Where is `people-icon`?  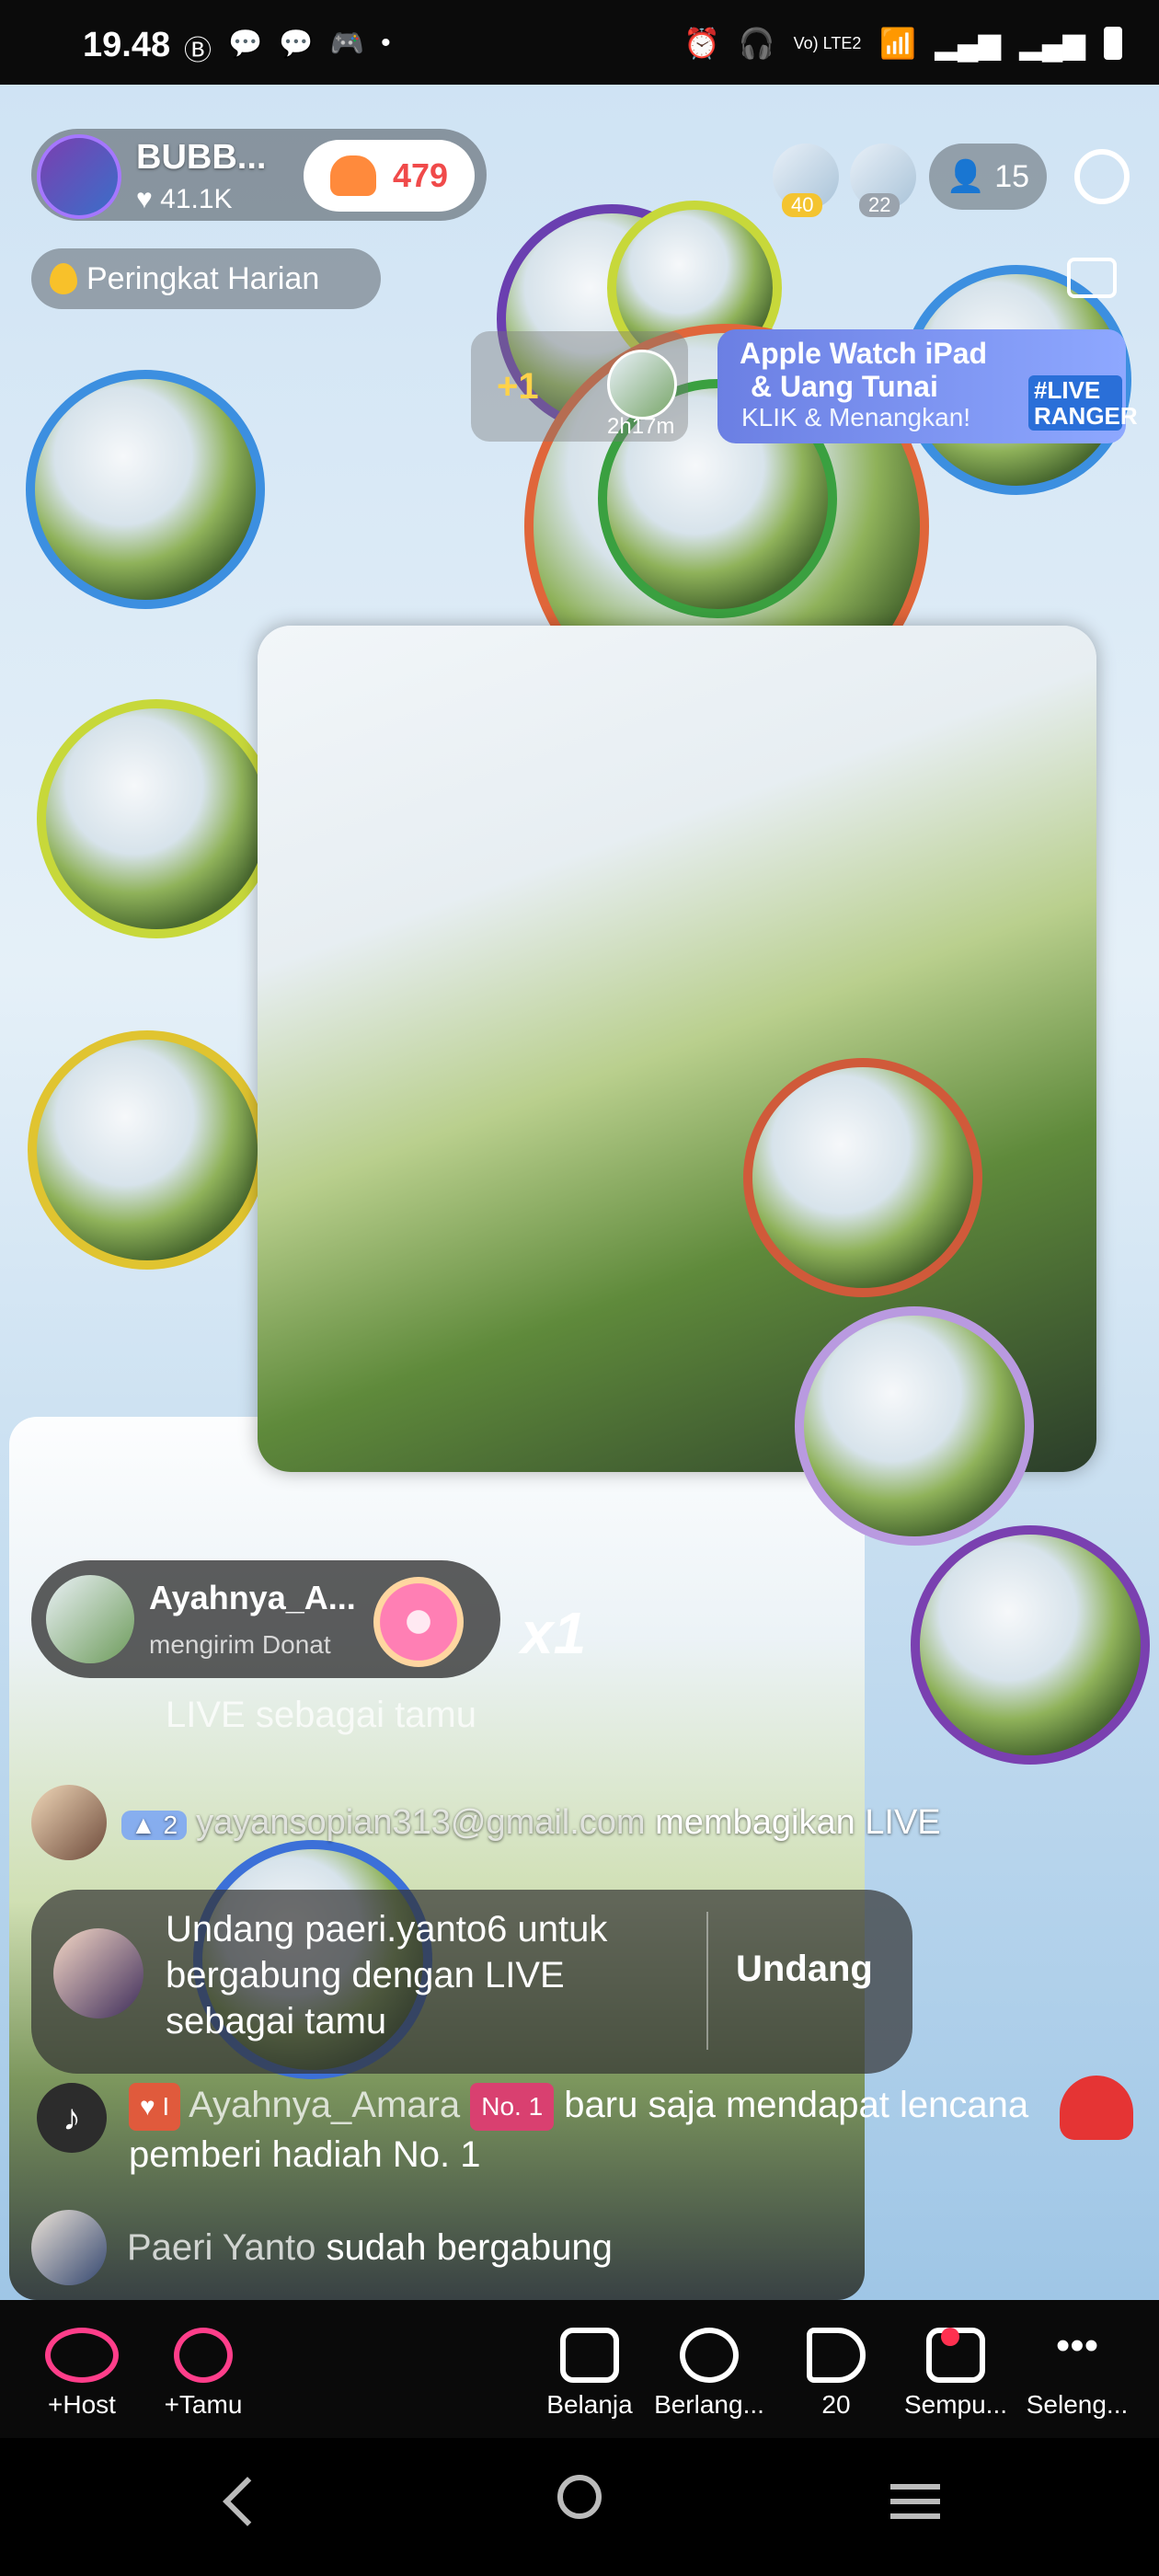 people-icon is located at coordinates (203, 2355).